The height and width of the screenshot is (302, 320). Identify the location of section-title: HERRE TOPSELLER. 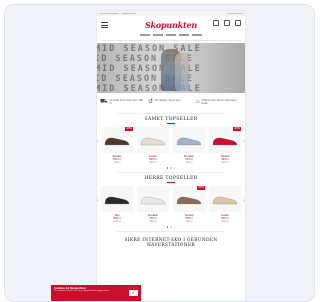
(171, 178).